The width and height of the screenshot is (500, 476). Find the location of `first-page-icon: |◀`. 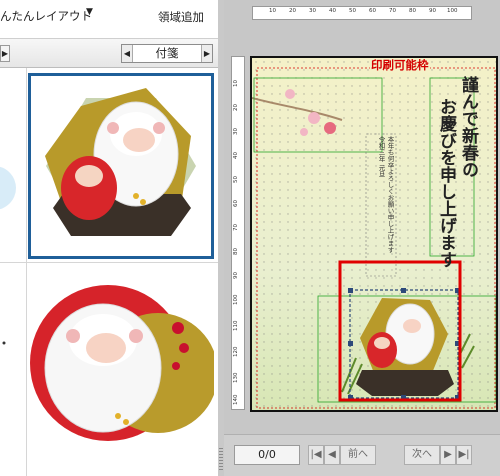

first-page-icon: |◀ is located at coordinates (316, 455).